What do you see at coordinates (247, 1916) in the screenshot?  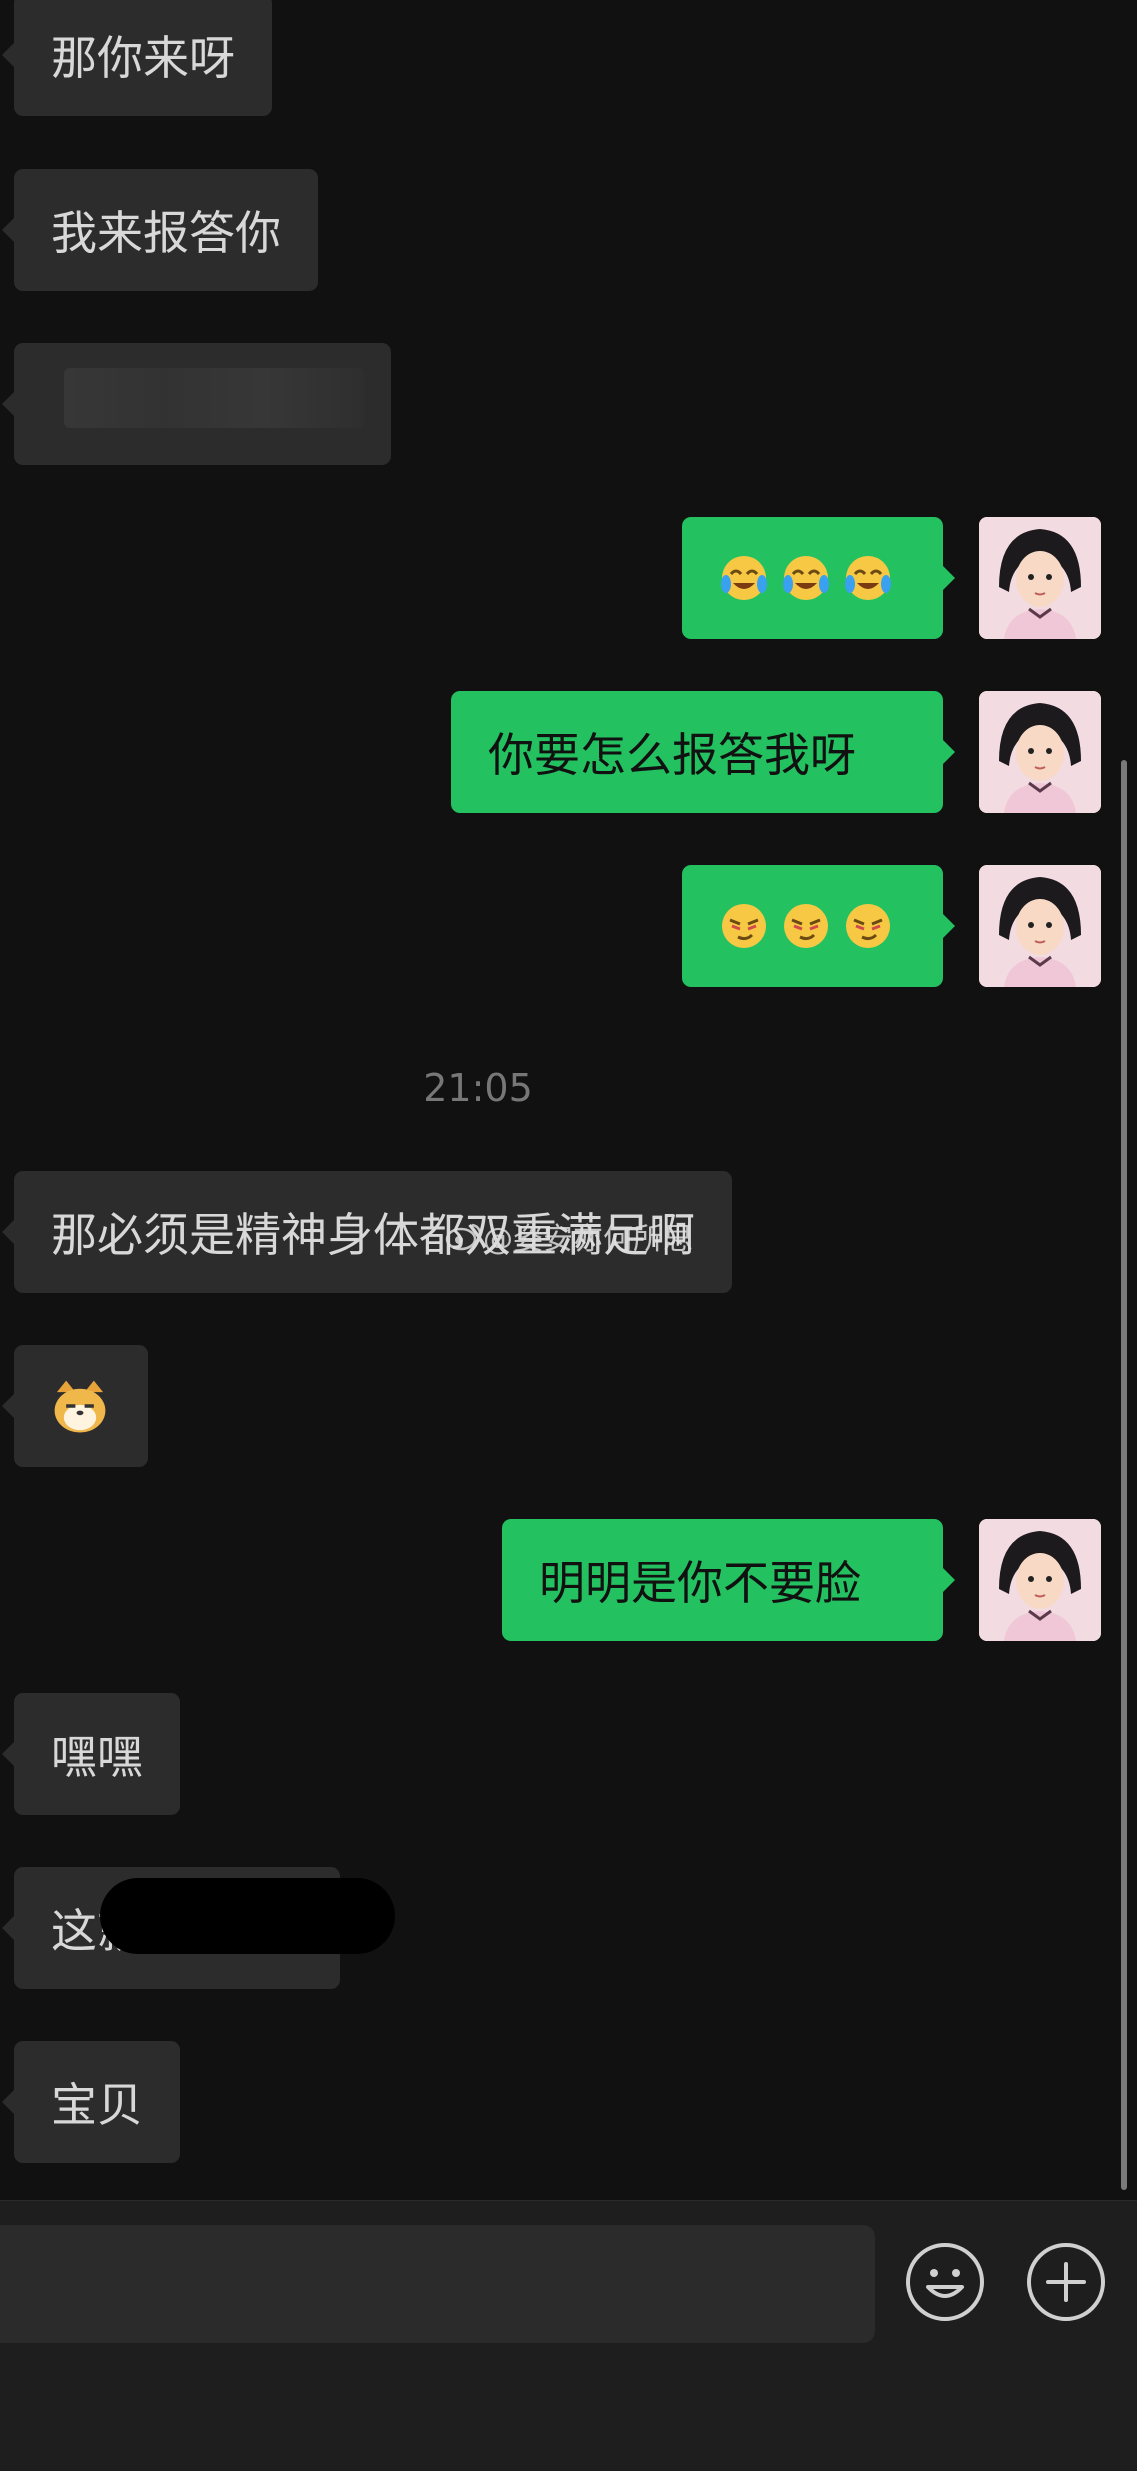 I see `redaction-mark` at bounding box center [247, 1916].